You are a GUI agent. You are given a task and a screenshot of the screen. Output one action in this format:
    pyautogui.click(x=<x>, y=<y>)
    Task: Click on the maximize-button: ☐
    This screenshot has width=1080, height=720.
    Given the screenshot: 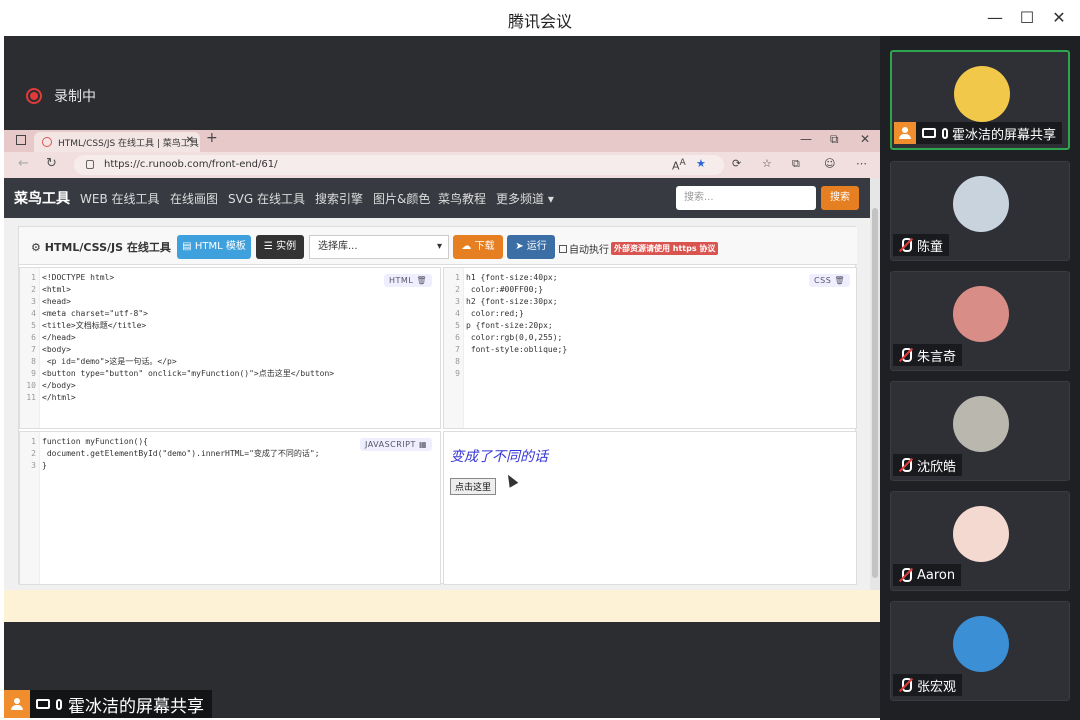 What is the action you would take?
    pyautogui.click(x=1027, y=18)
    